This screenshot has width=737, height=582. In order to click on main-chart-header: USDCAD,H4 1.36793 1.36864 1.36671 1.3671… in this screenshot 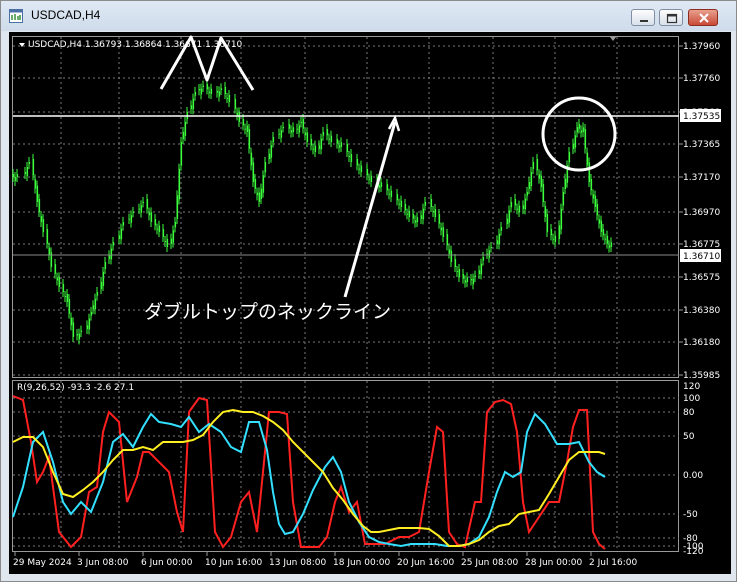, I will do `click(135, 45)`.